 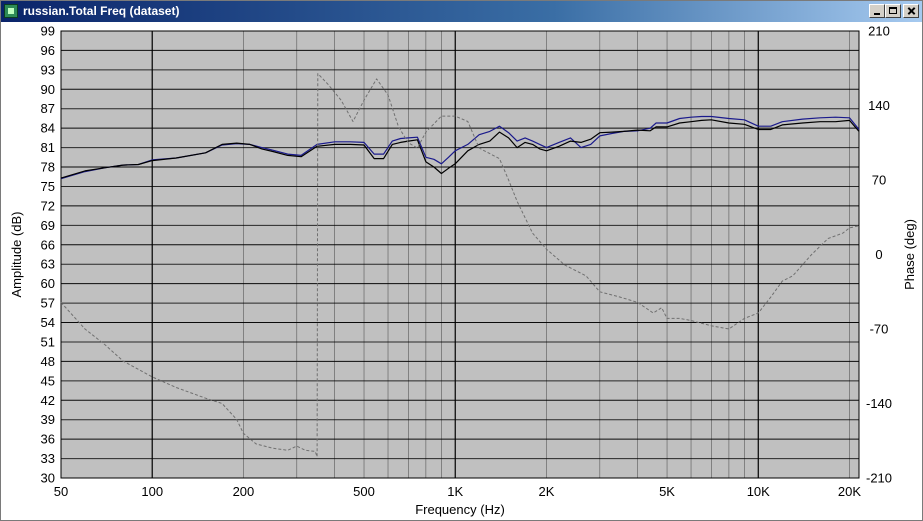 What do you see at coordinates (455, 491) in the screenshot?
I see `x-tick-label: 1K` at bounding box center [455, 491].